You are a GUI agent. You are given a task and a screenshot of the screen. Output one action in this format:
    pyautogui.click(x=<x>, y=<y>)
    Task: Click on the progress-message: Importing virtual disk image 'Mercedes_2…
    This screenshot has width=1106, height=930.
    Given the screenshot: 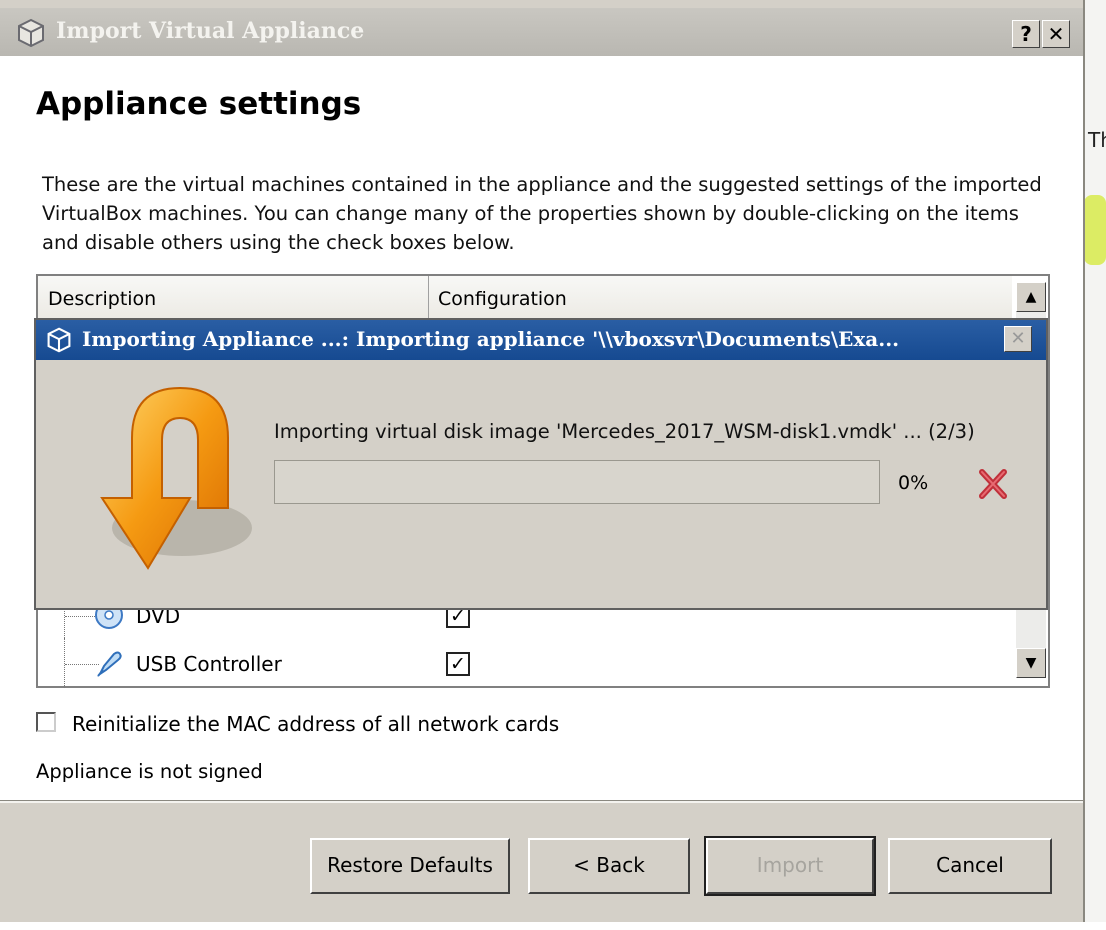 What is the action you would take?
    pyautogui.click(x=624, y=431)
    